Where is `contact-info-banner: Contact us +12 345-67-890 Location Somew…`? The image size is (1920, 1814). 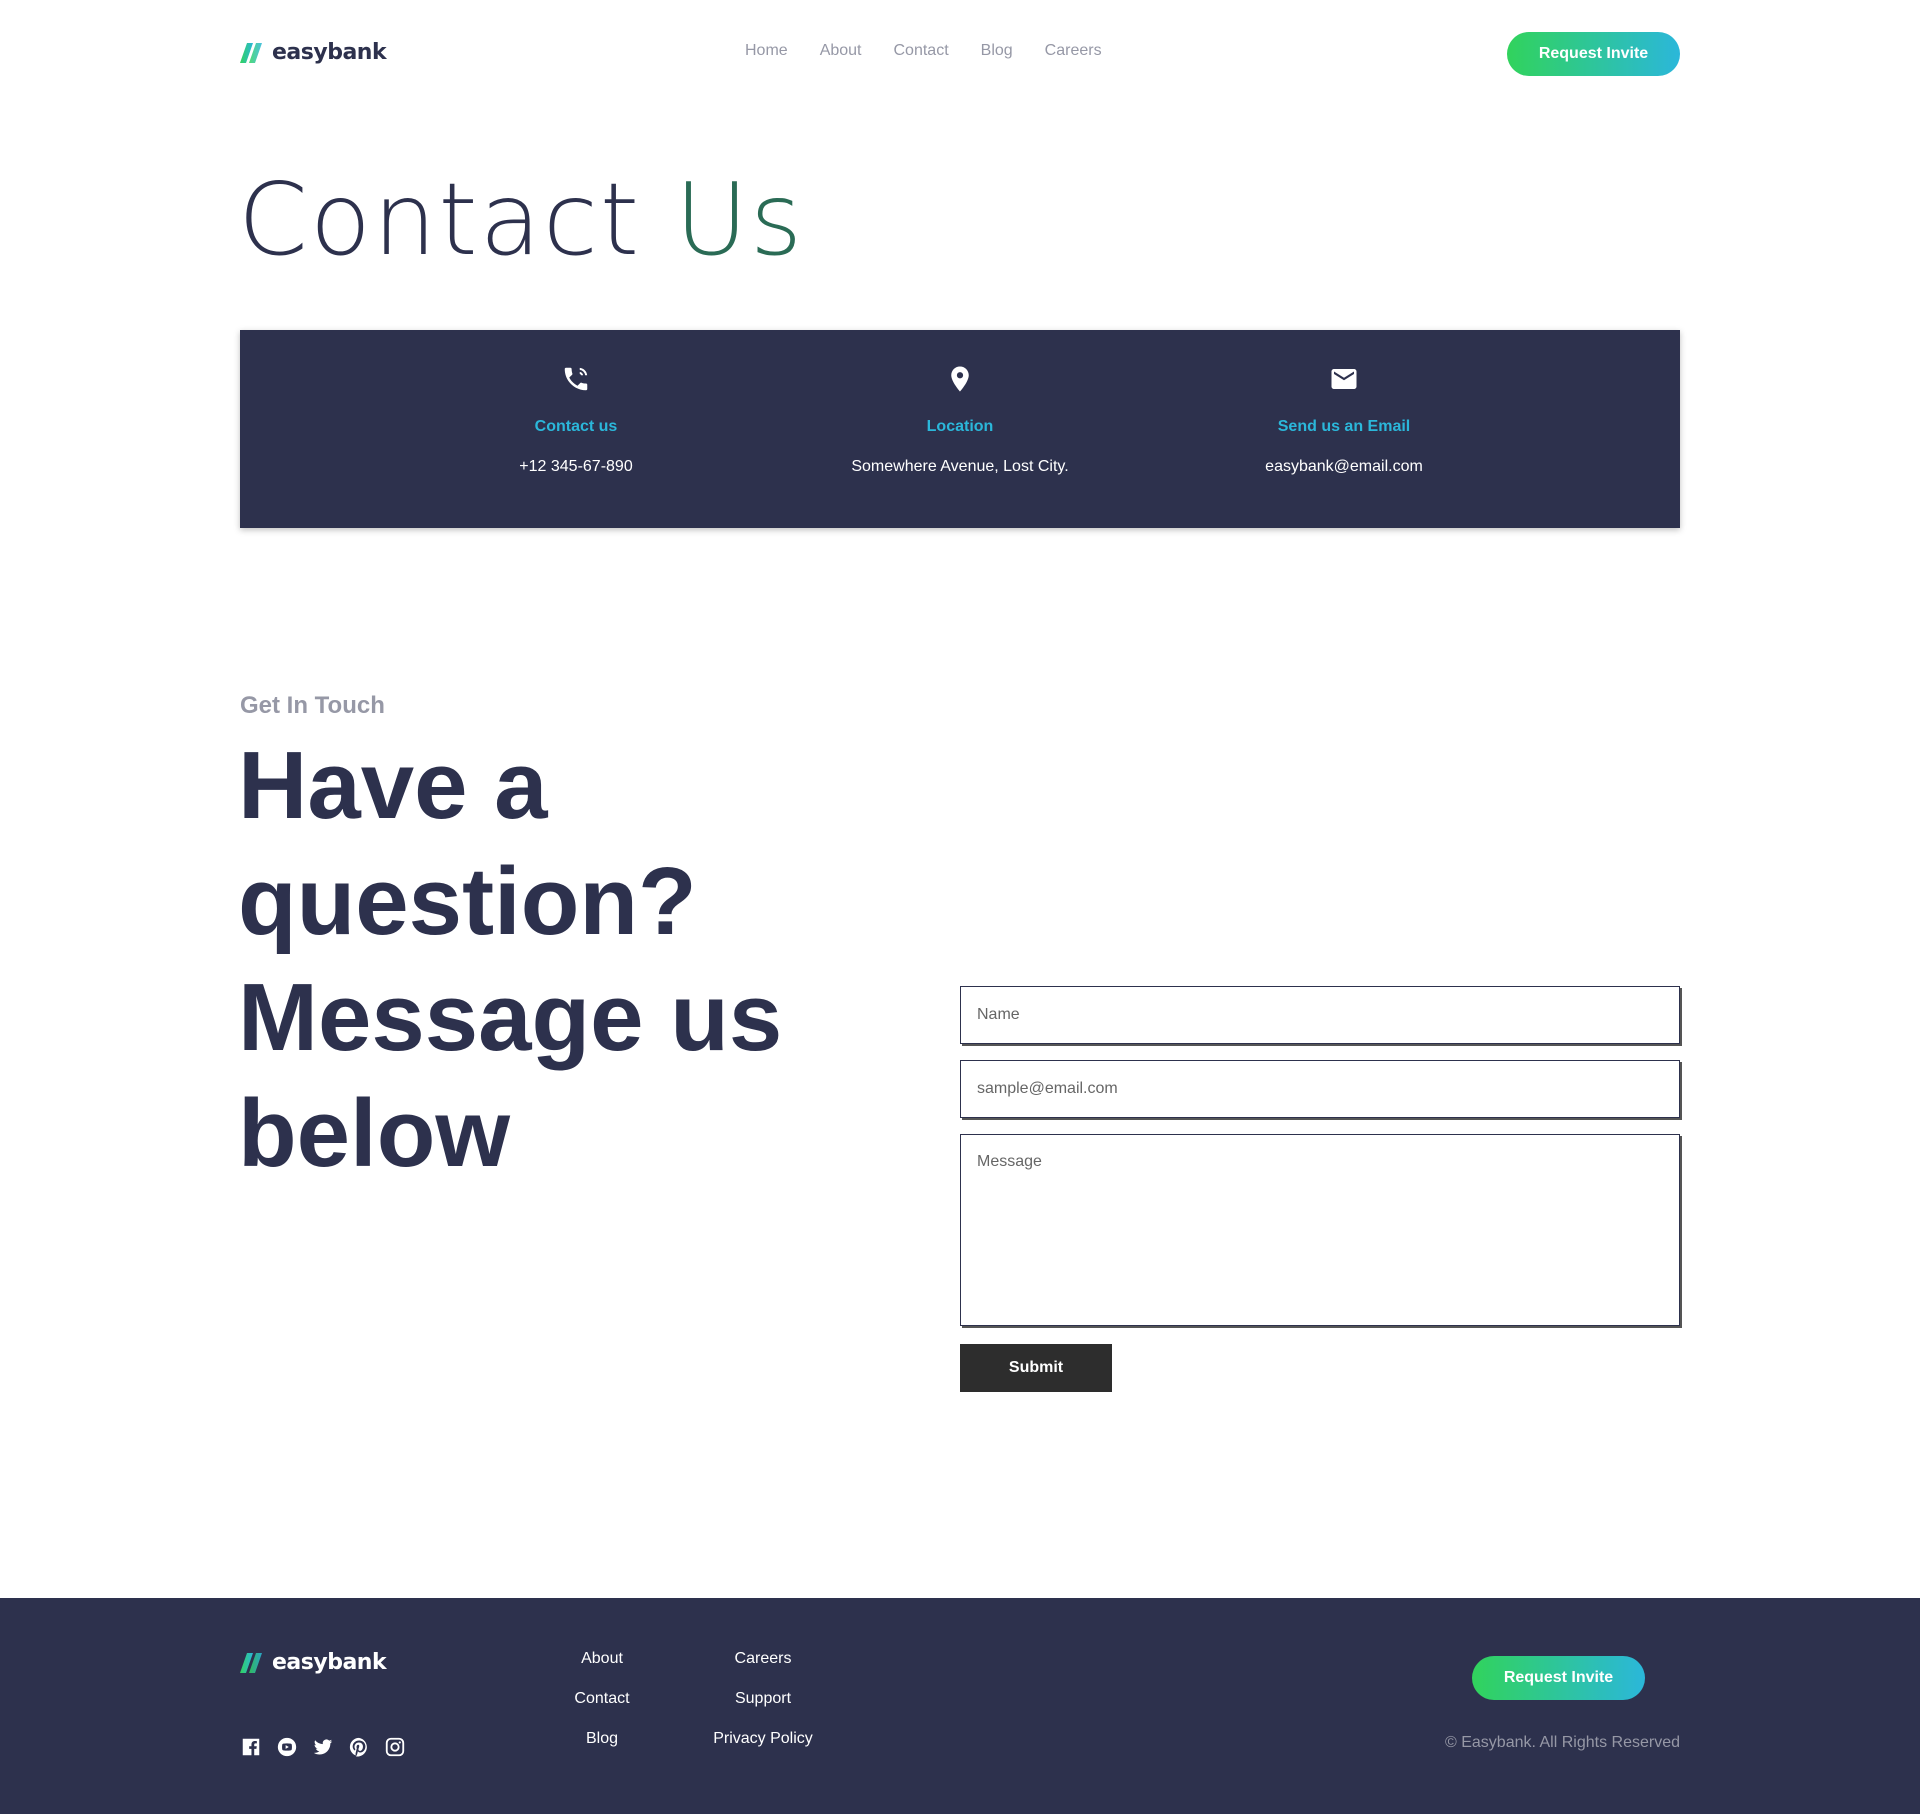
contact-info-banner: Contact us +12 345-67-890 Location Somew… is located at coordinates (960, 429).